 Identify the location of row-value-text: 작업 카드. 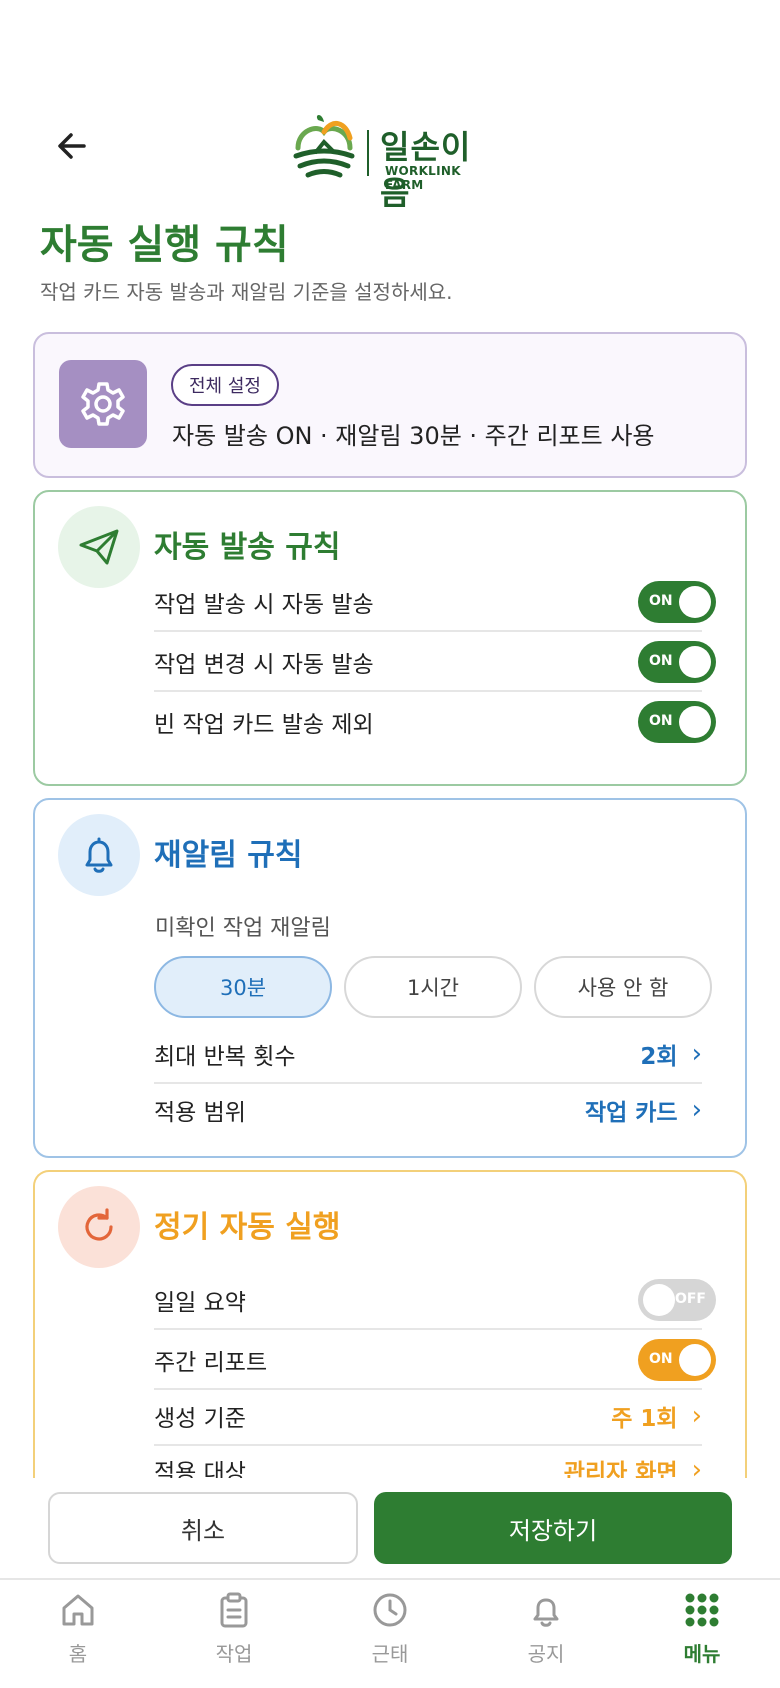
(631, 1113).